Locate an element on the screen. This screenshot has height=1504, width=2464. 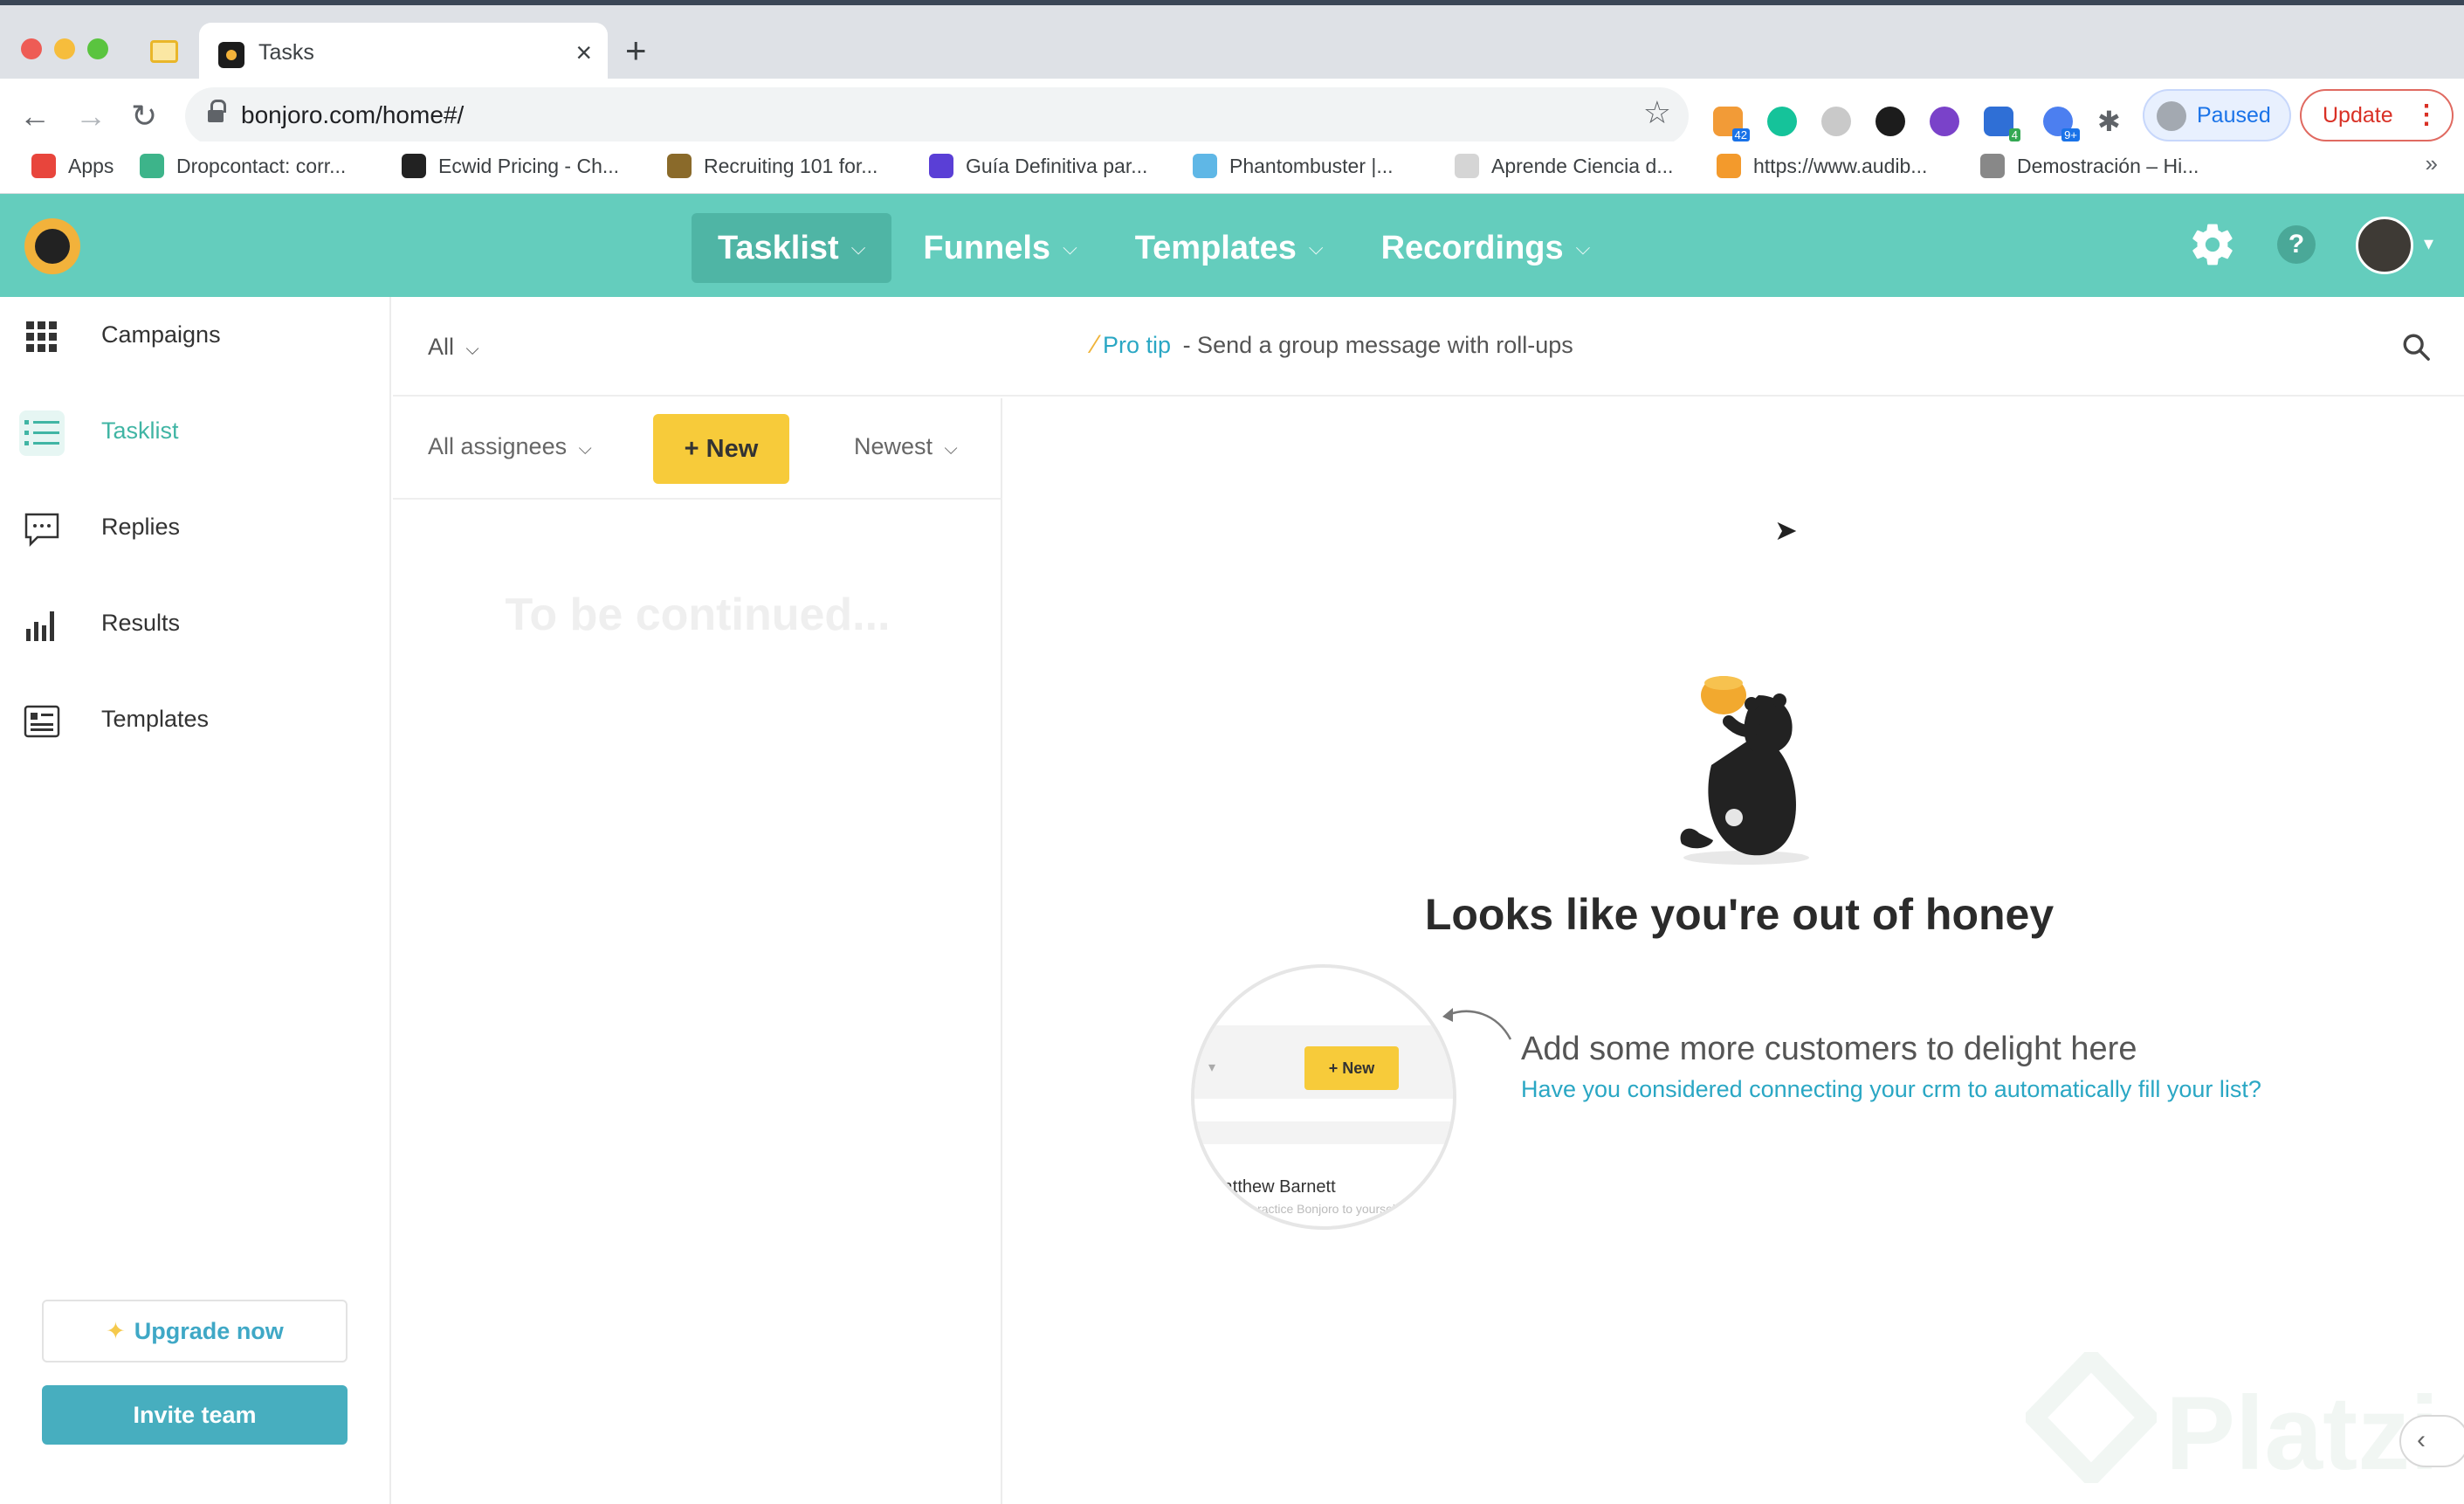
profile-status-label: Paused is located at coordinates (2234, 115).